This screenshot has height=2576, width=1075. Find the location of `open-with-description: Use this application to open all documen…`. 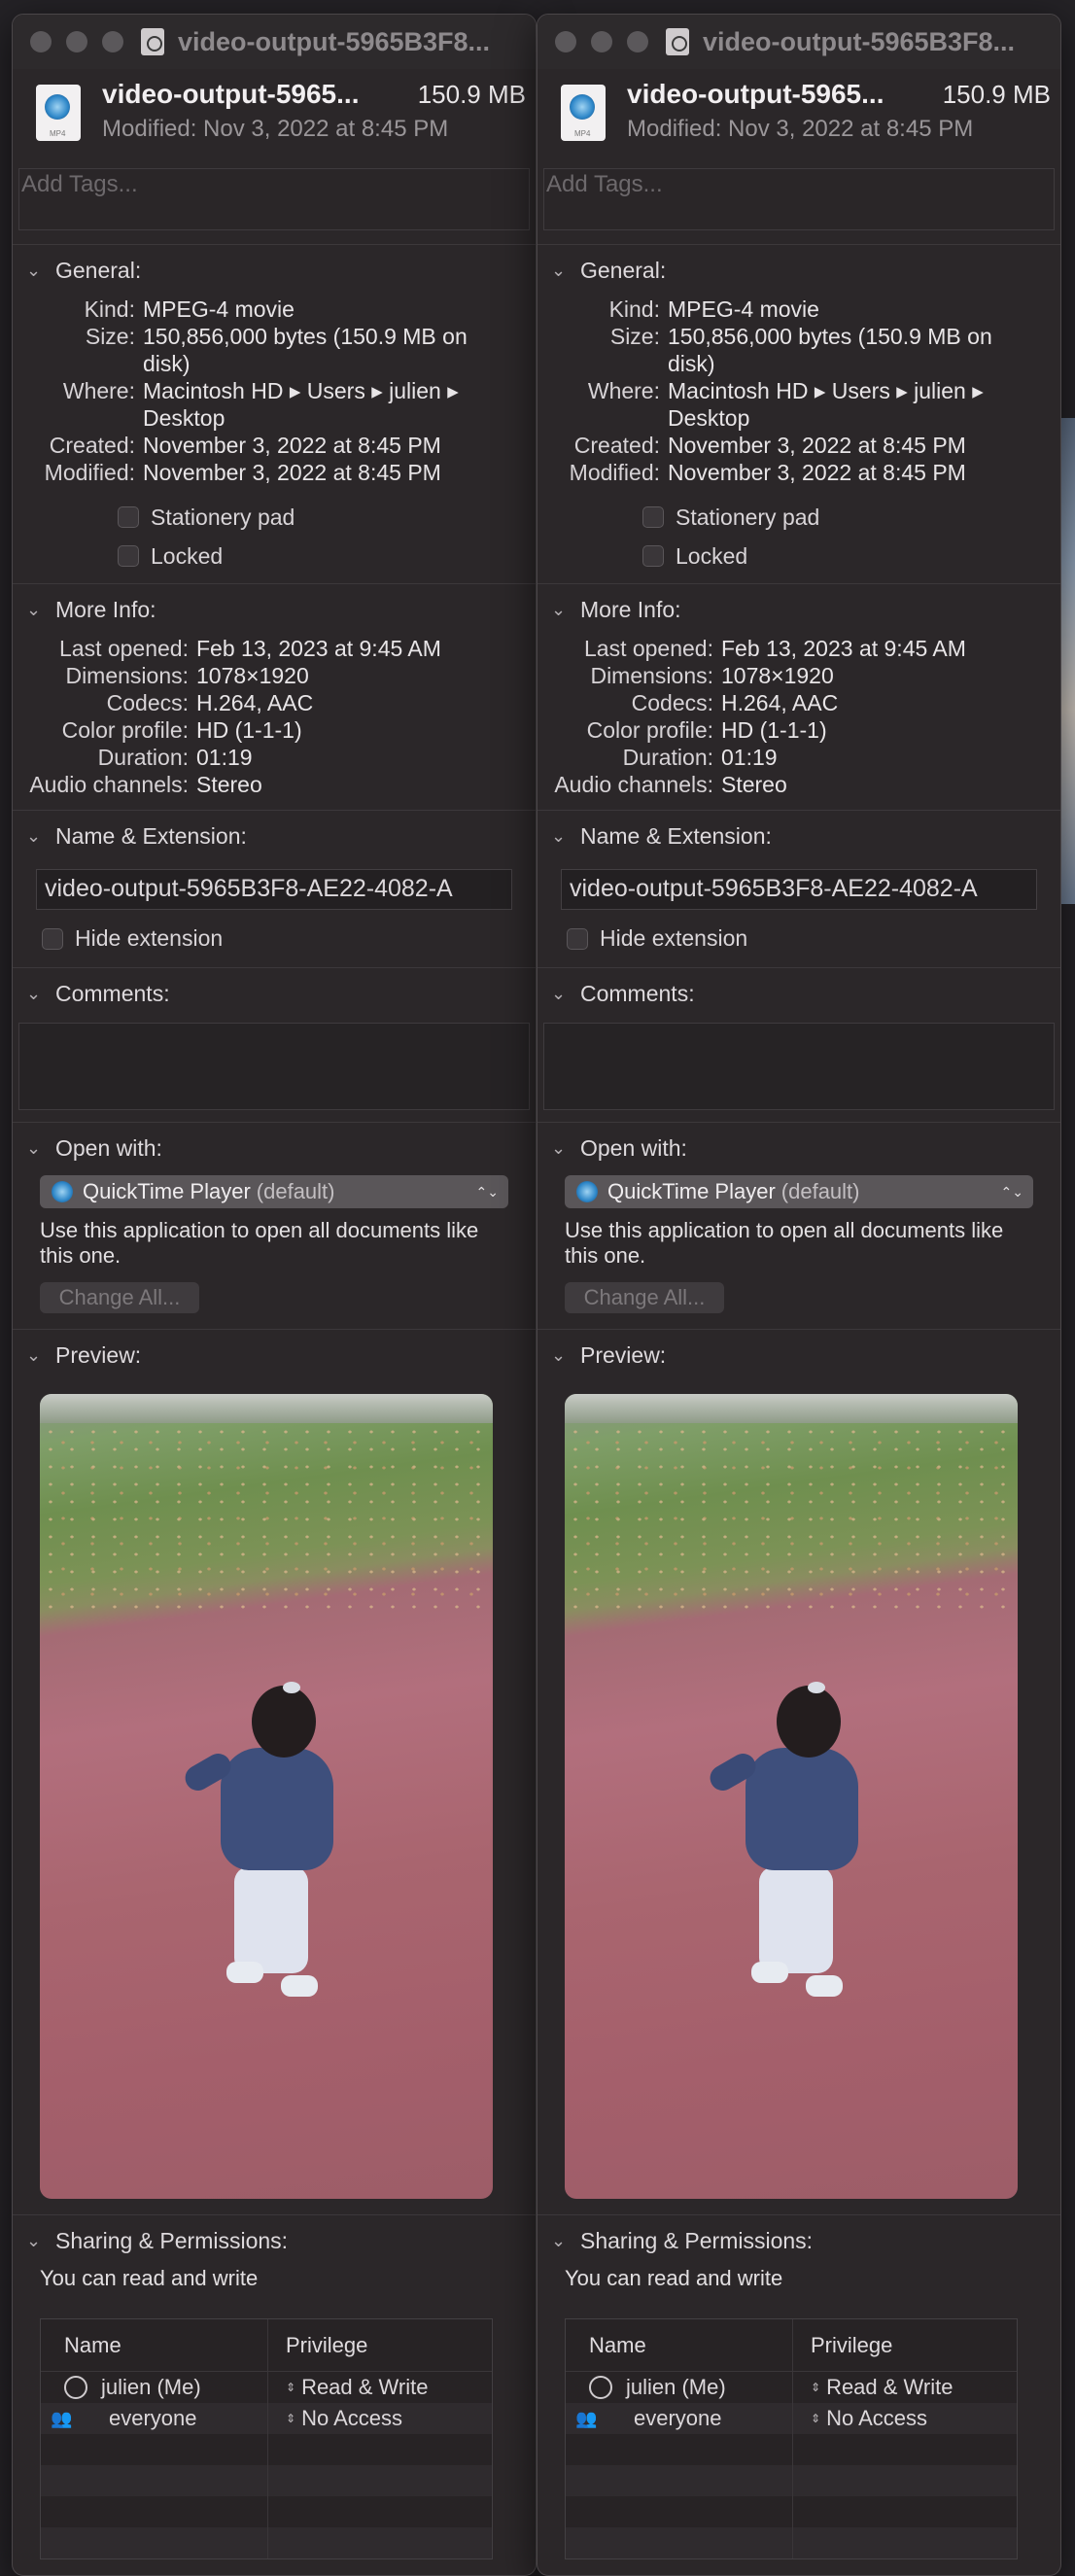

open-with-description: Use this application to open all documen… is located at coordinates (784, 1243).